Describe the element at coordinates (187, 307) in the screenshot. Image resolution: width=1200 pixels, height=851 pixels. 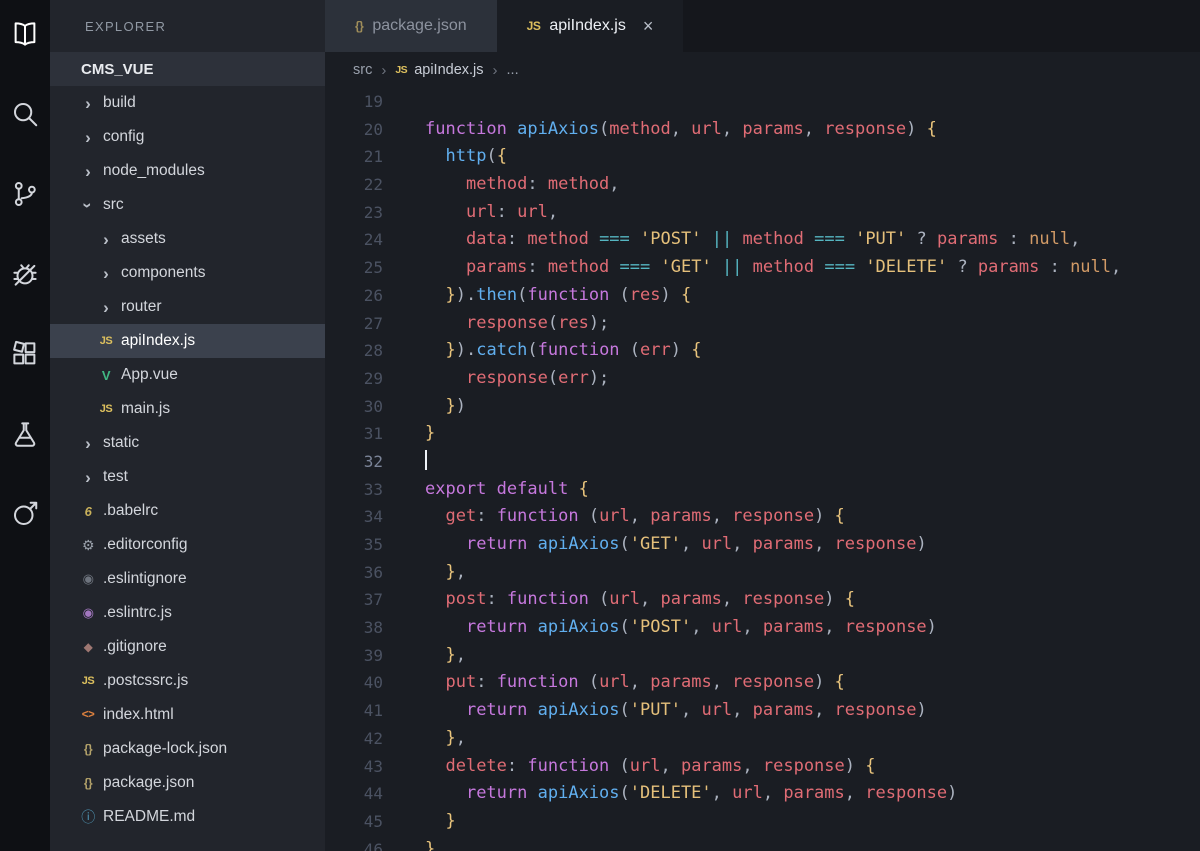
I see `tree-item-router: › router` at that location.